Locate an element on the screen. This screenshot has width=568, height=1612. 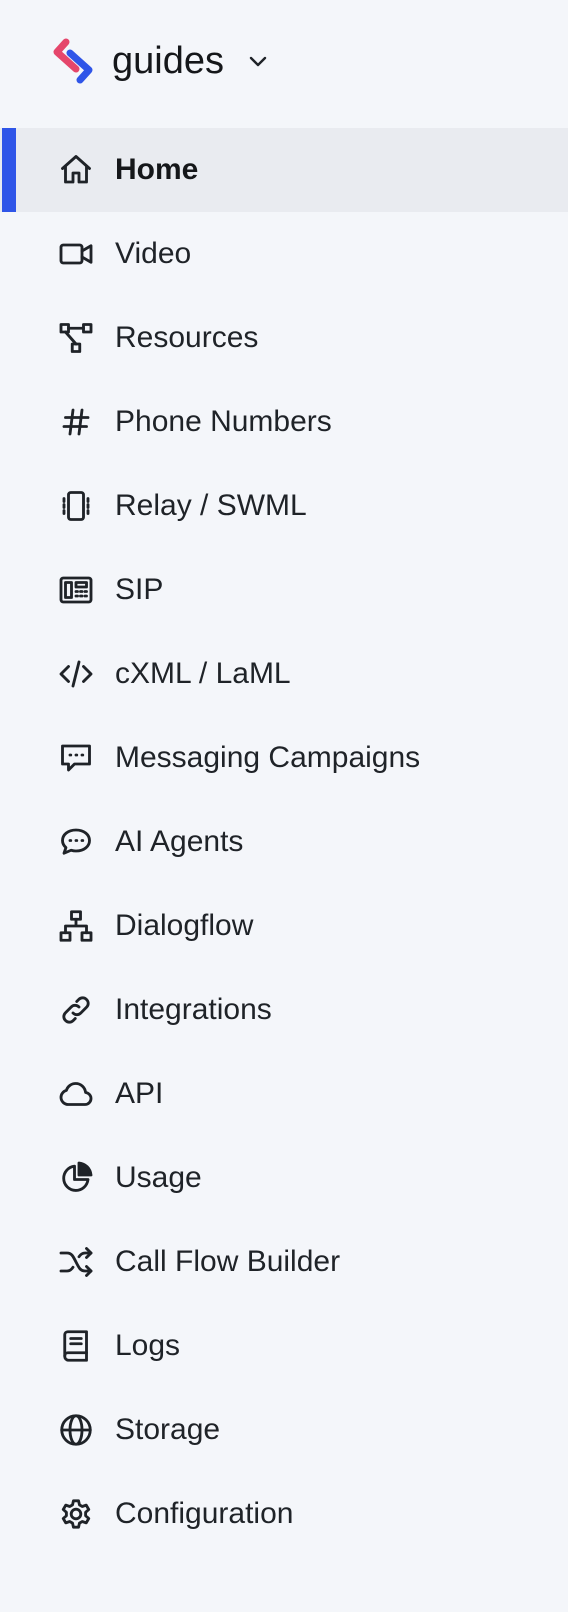
sidebar-item-label: Call Flow Builder is located at coordinates (228, 1261).